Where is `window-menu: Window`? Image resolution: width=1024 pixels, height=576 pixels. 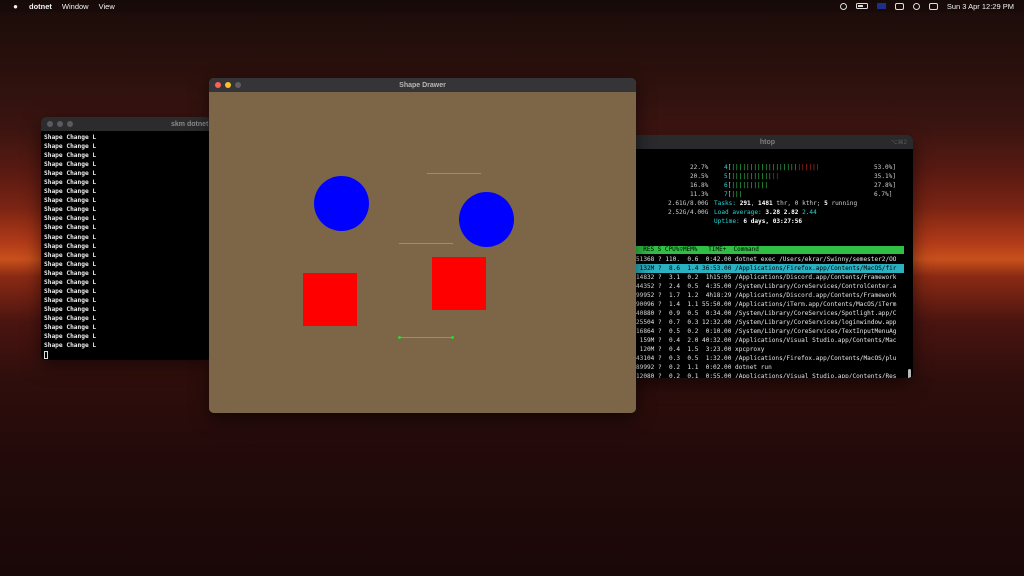
window-menu: Window is located at coordinates (75, 6).